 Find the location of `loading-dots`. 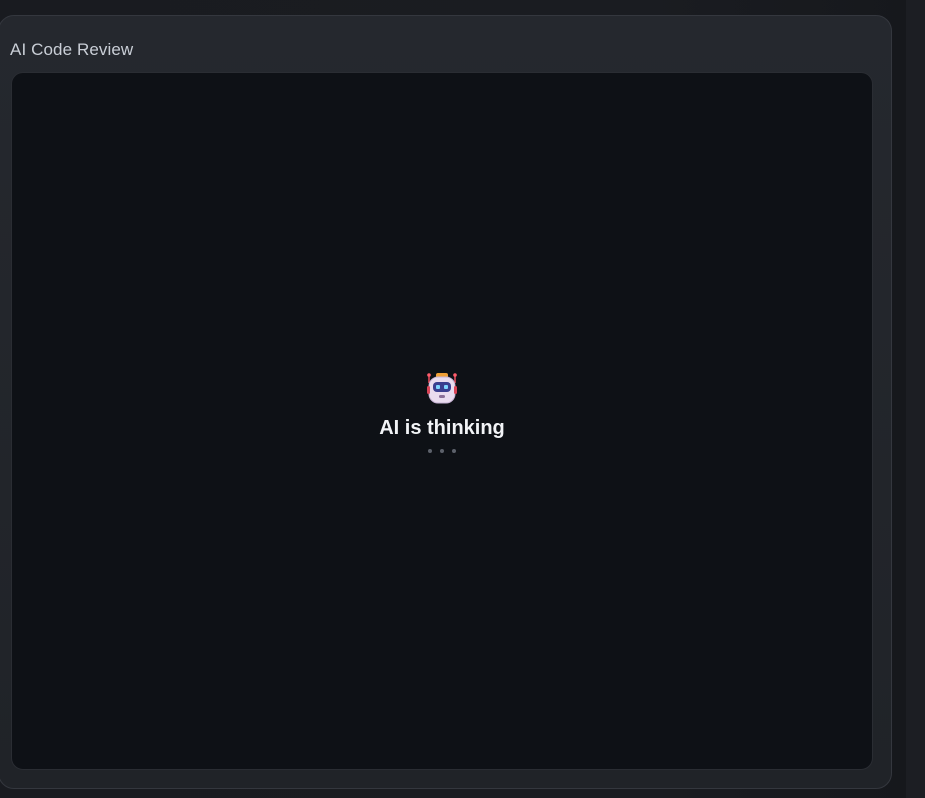

loading-dots is located at coordinates (442, 451).